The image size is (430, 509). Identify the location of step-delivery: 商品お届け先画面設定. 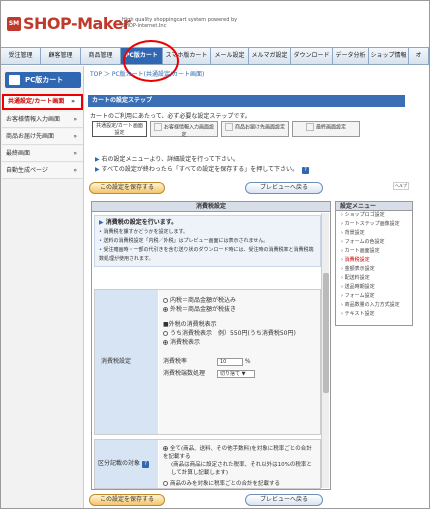
(255, 129).